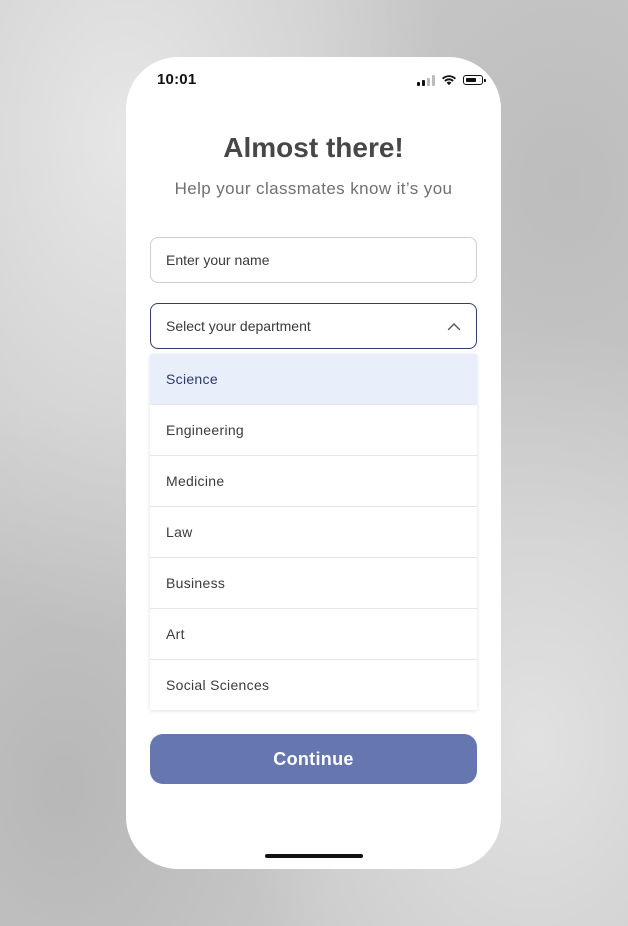 The height and width of the screenshot is (926, 628). What do you see at coordinates (177, 79) in the screenshot?
I see `status-time: 10:01` at bounding box center [177, 79].